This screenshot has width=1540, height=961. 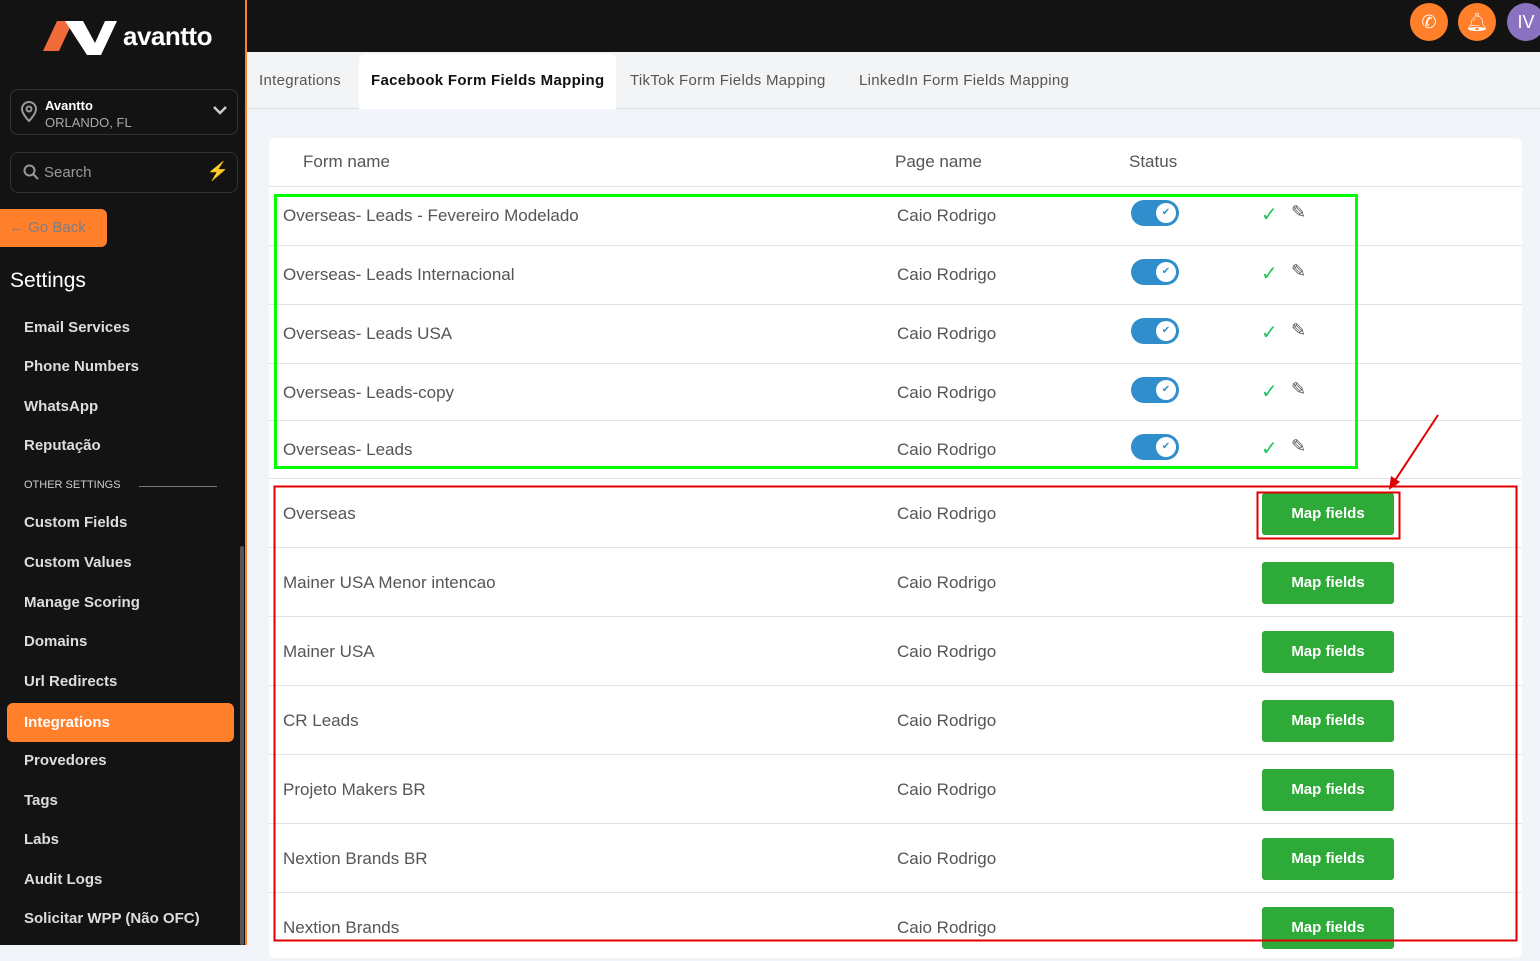 What do you see at coordinates (341, 927) in the screenshot?
I see `form-name: Nextion Brands` at bounding box center [341, 927].